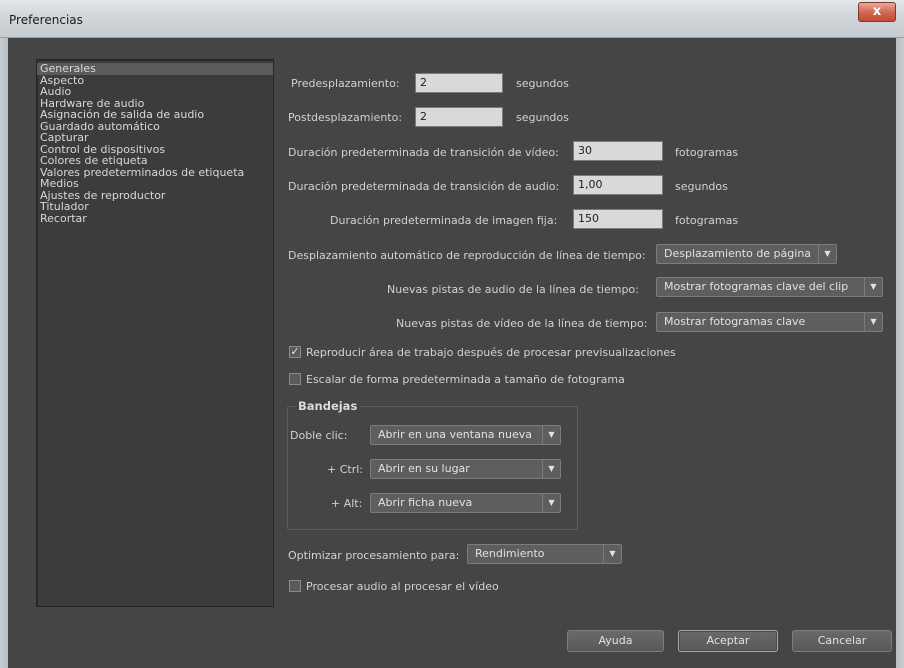 The width and height of the screenshot is (904, 668). I want to click on close-button: x, so click(877, 12).